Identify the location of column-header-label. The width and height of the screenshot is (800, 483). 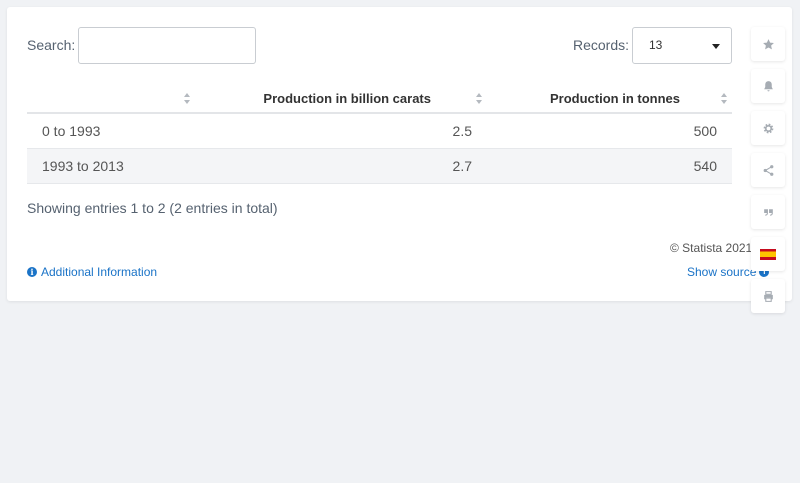
(111, 99).